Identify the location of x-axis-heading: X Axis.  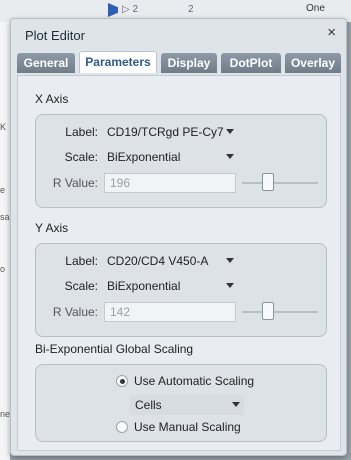
(52, 99).